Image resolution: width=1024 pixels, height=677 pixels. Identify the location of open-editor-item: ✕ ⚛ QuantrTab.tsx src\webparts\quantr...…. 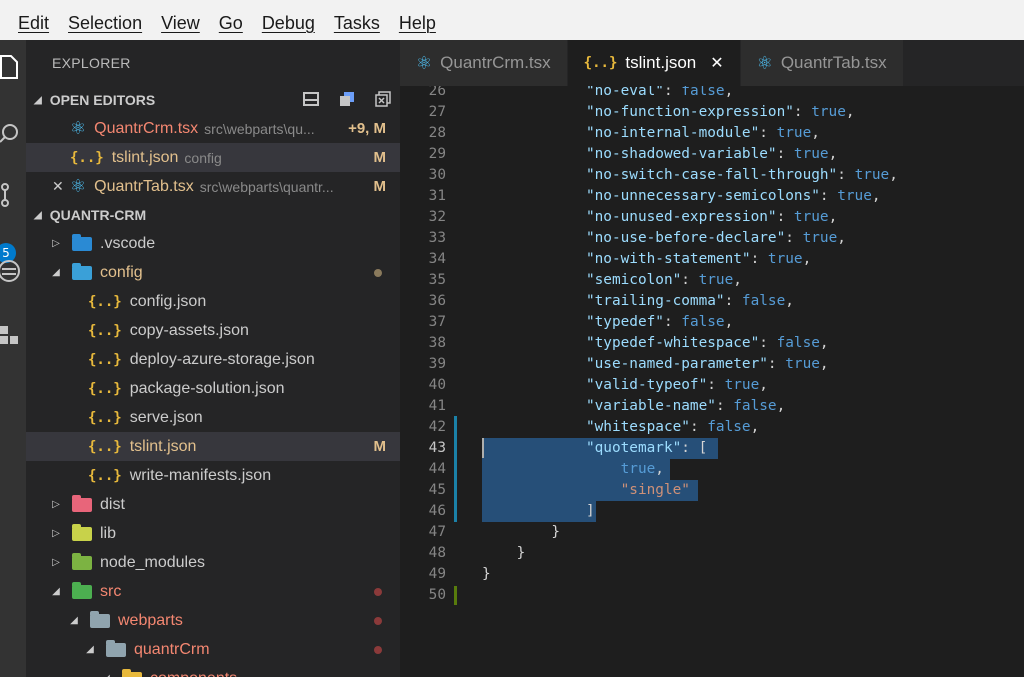
(213, 186).